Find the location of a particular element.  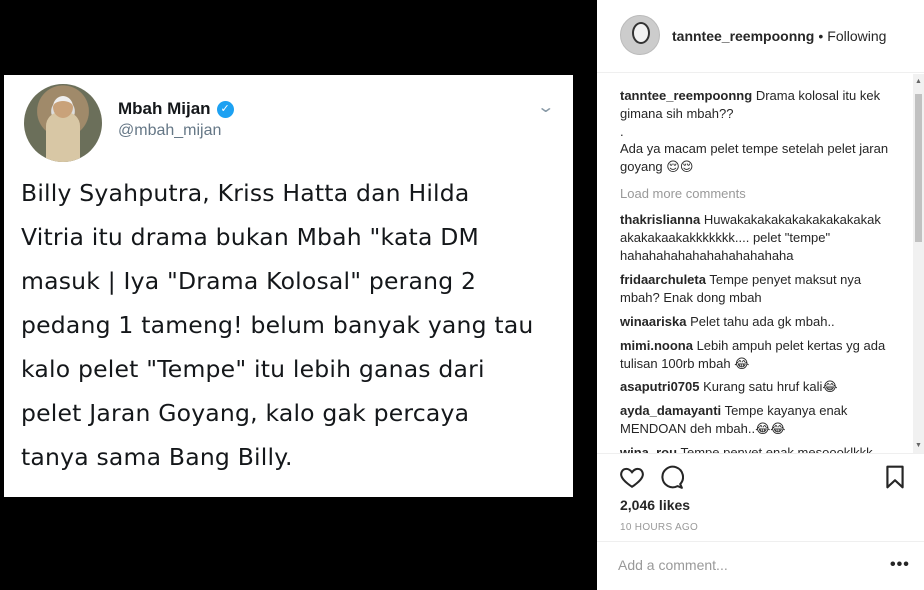

following-button: Following is located at coordinates (856, 36).